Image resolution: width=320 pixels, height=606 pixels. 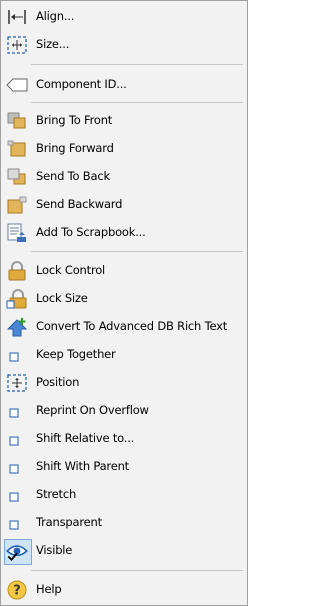 What do you see at coordinates (92, 410) in the screenshot?
I see `menu-item-label: Reprint On Overflow` at bounding box center [92, 410].